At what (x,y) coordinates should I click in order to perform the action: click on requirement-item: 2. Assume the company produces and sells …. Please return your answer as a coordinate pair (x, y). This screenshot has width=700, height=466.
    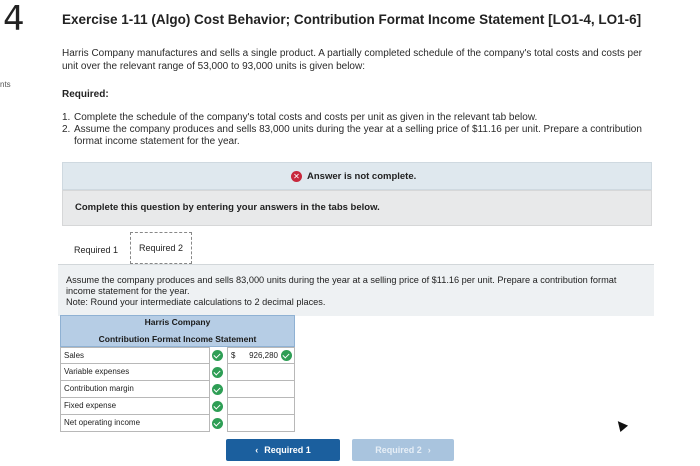
    Looking at the image, I should click on (352, 135).